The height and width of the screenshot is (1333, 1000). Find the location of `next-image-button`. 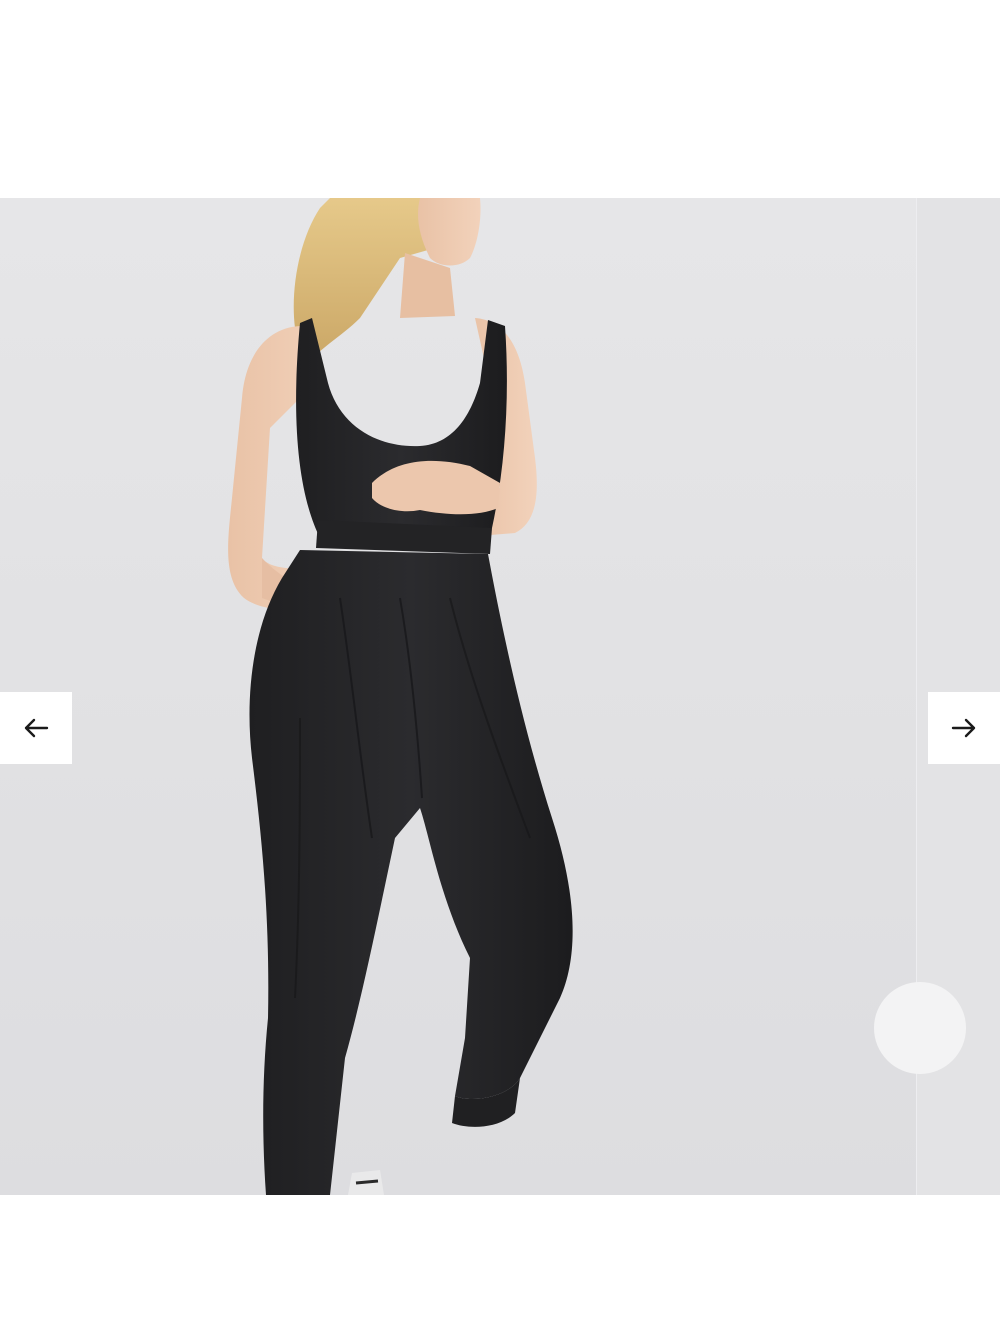

next-image-button is located at coordinates (964, 728).